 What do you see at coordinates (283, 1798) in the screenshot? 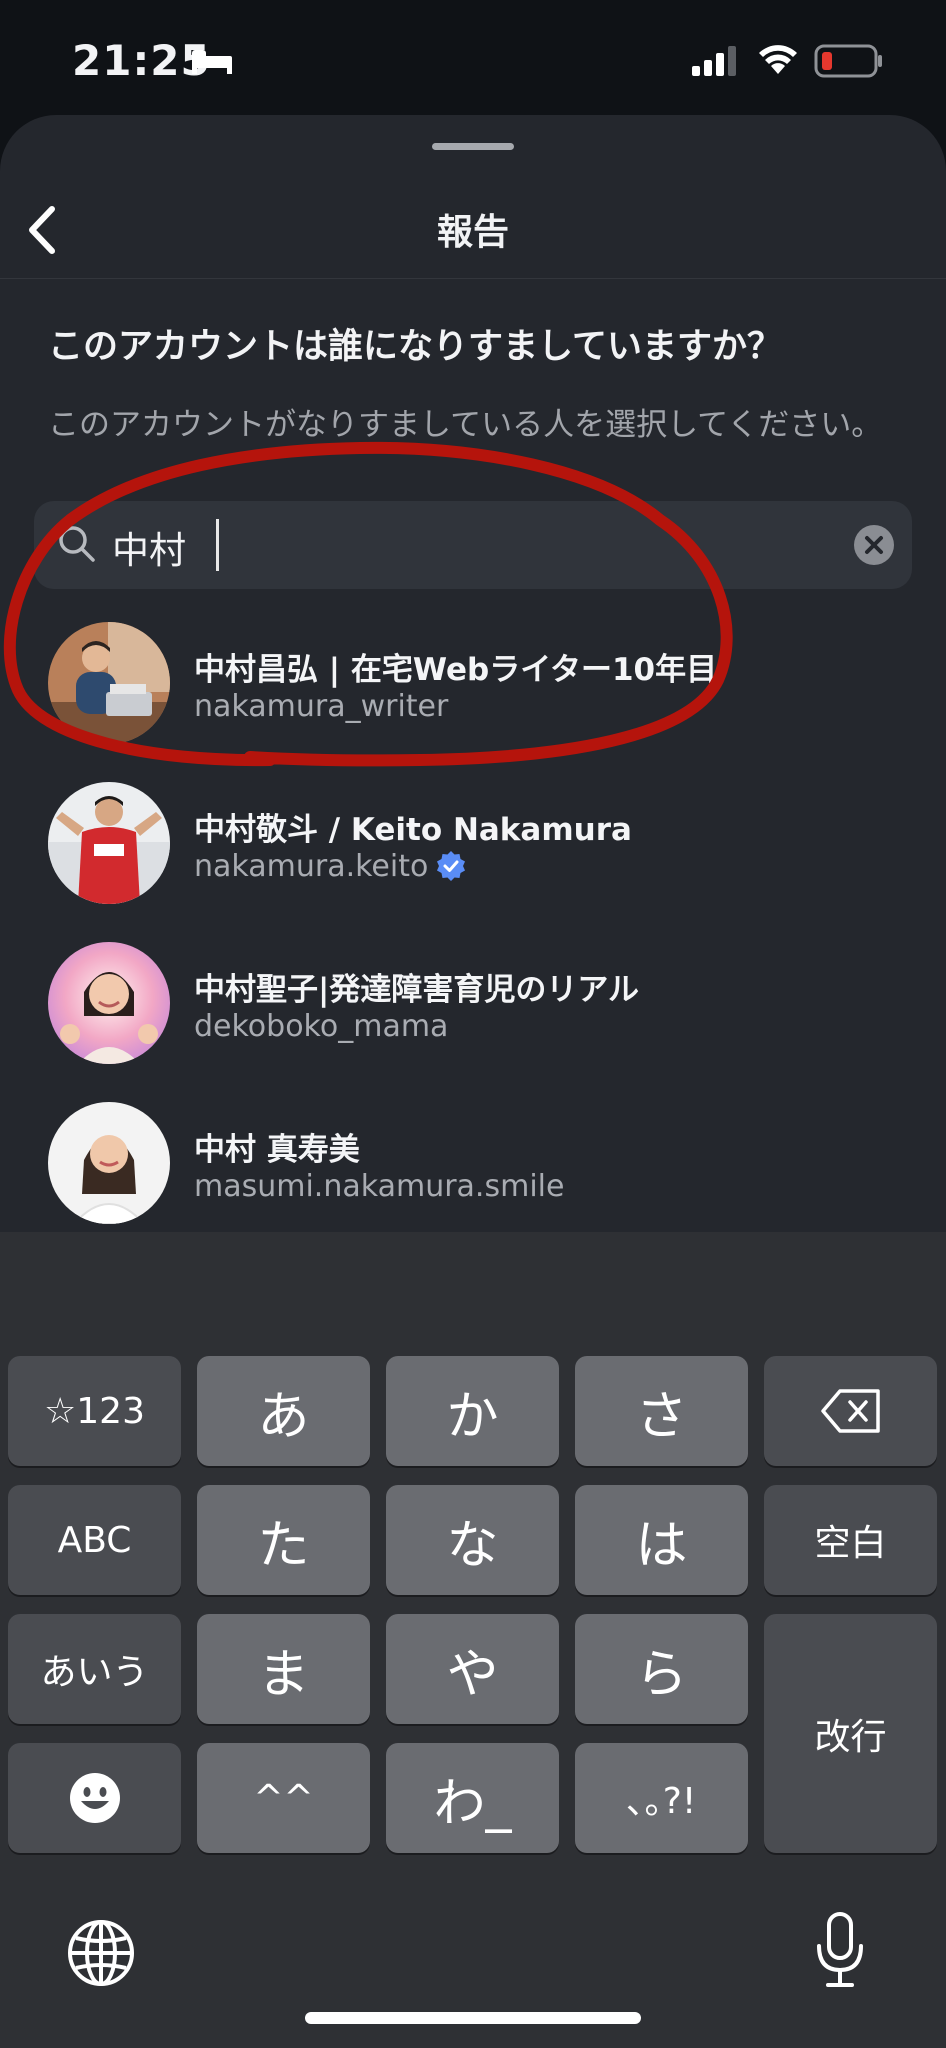
I see `key-emoticon: ^^` at bounding box center [283, 1798].